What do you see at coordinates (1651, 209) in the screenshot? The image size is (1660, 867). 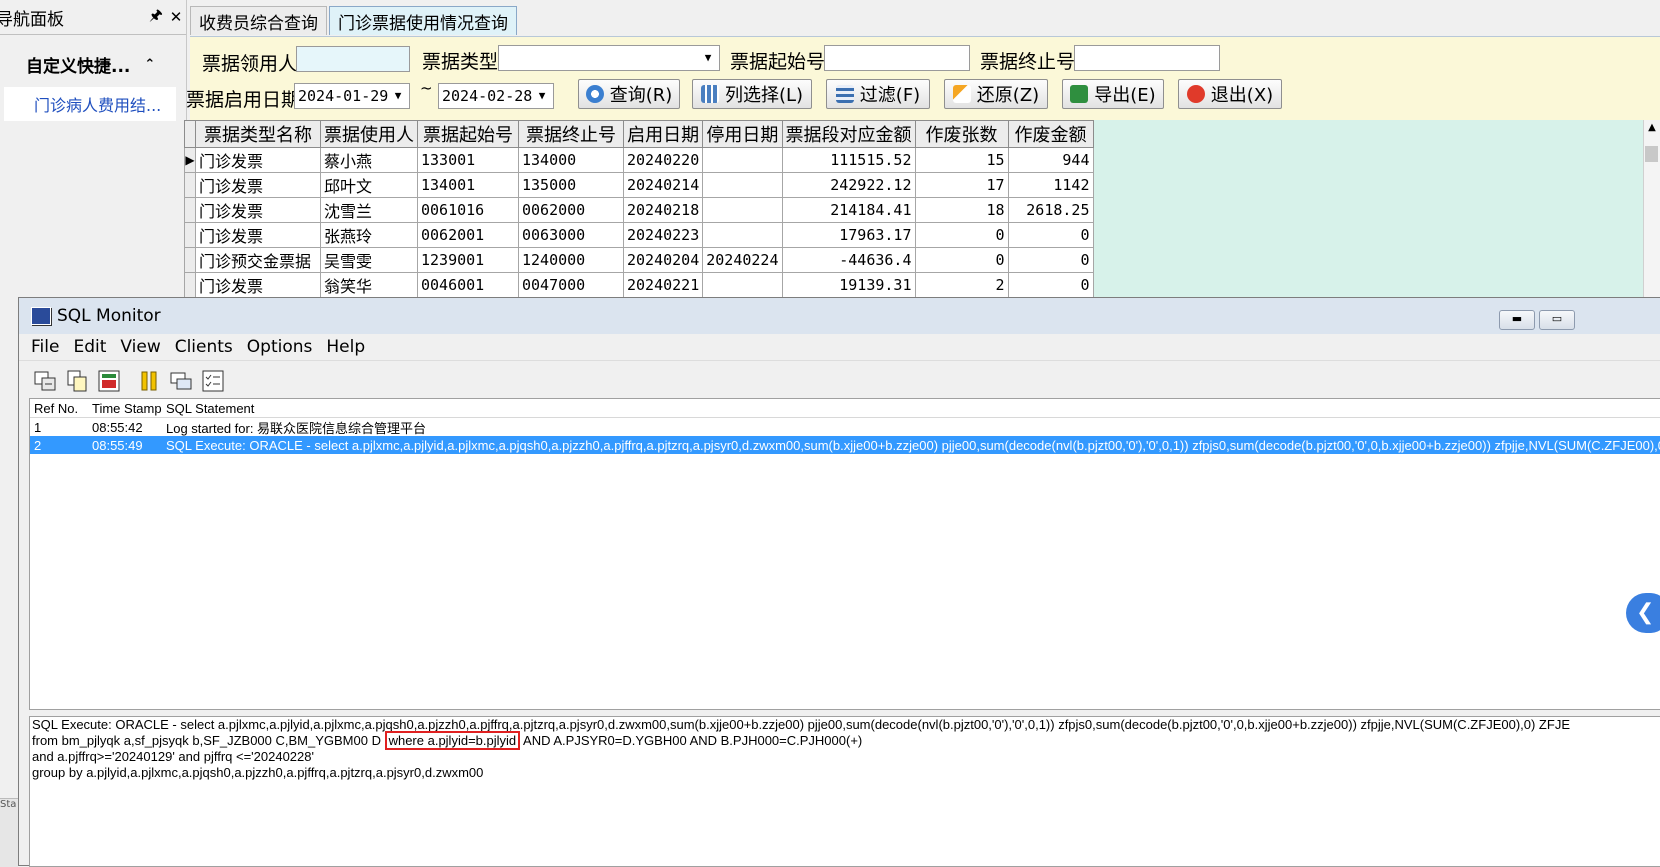 I see `vertical-scrollbar: ▲` at bounding box center [1651, 209].